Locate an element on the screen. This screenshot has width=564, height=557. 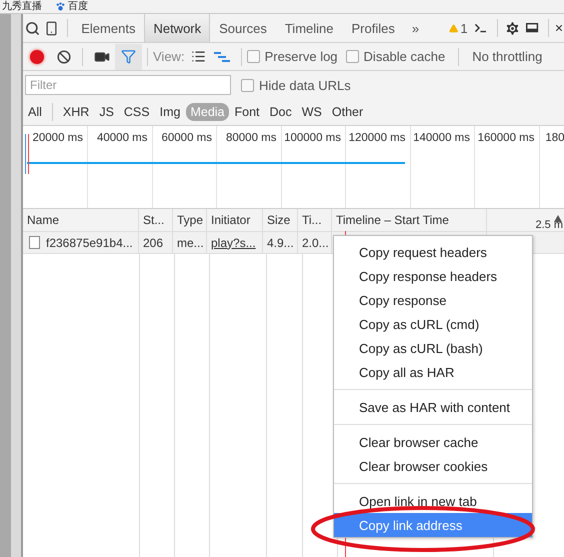
menu-item: Clear browser cookies is located at coordinates (433, 466).